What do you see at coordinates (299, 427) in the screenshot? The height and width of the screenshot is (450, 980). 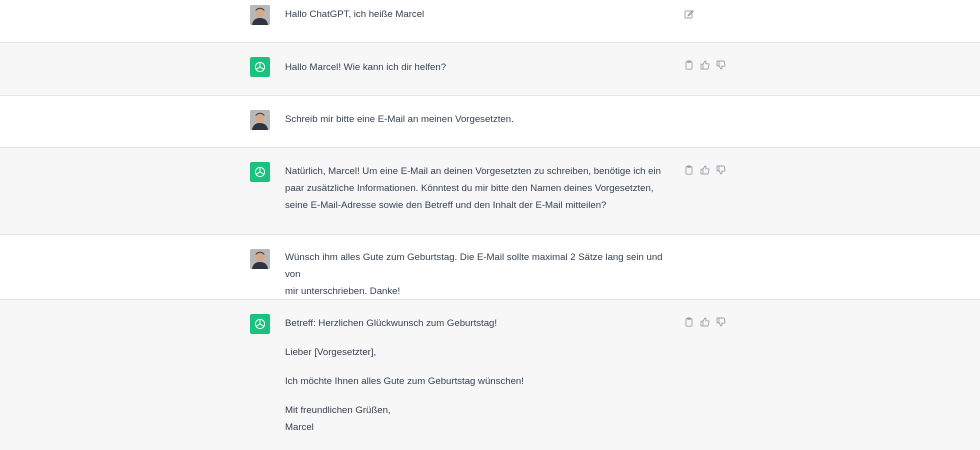 I see `email-signature: Marcel` at bounding box center [299, 427].